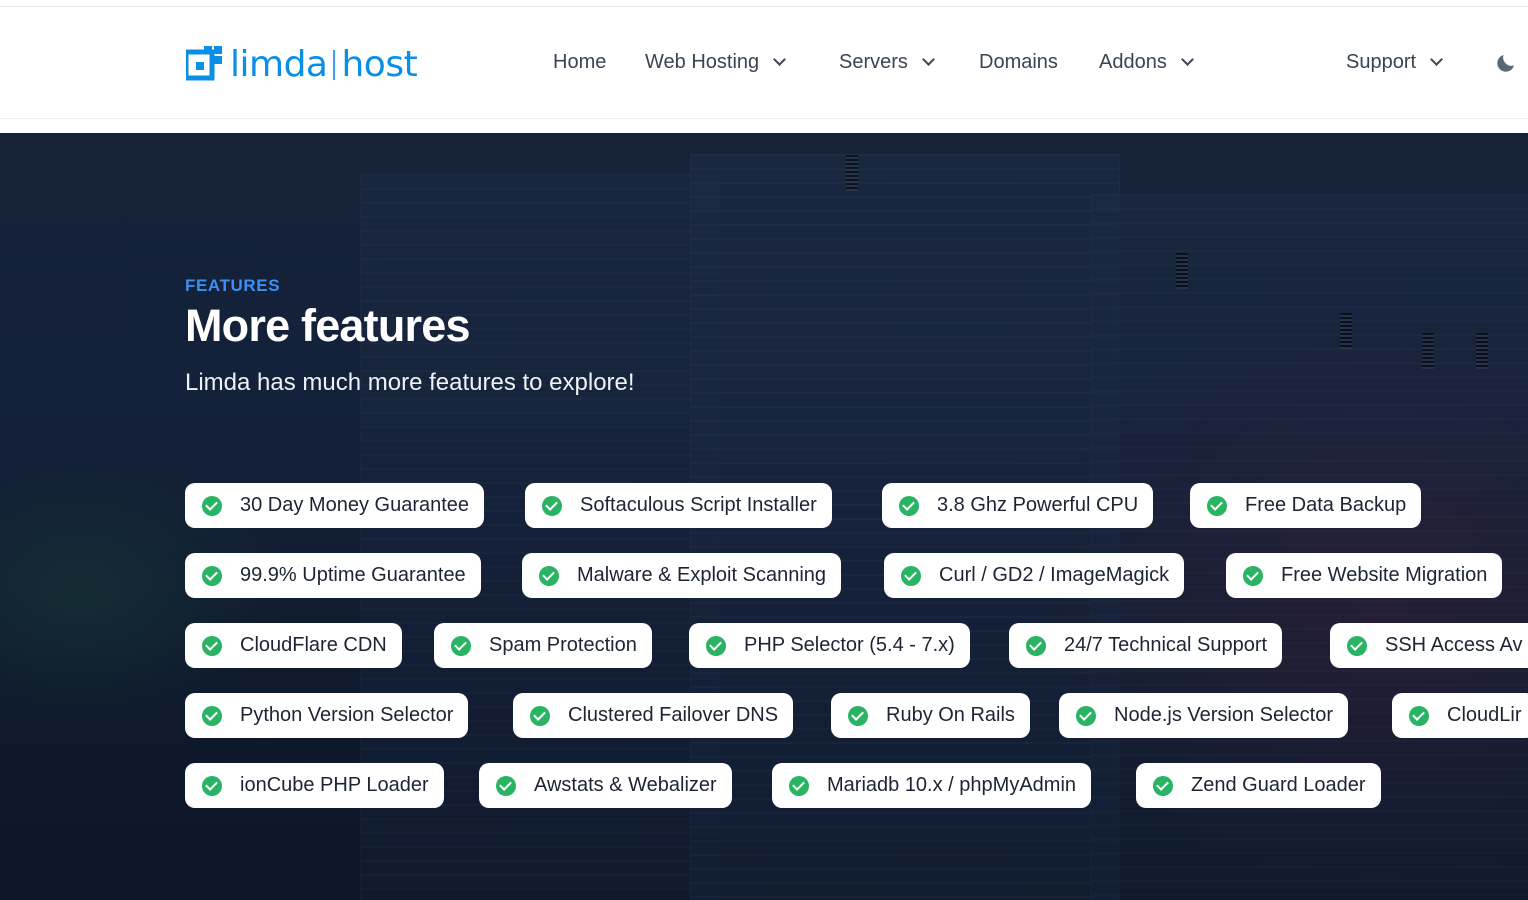 The height and width of the screenshot is (900, 1528). I want to click on feature-pill: 3.8 Ghz Powerful CPU, so click(1018, 505).